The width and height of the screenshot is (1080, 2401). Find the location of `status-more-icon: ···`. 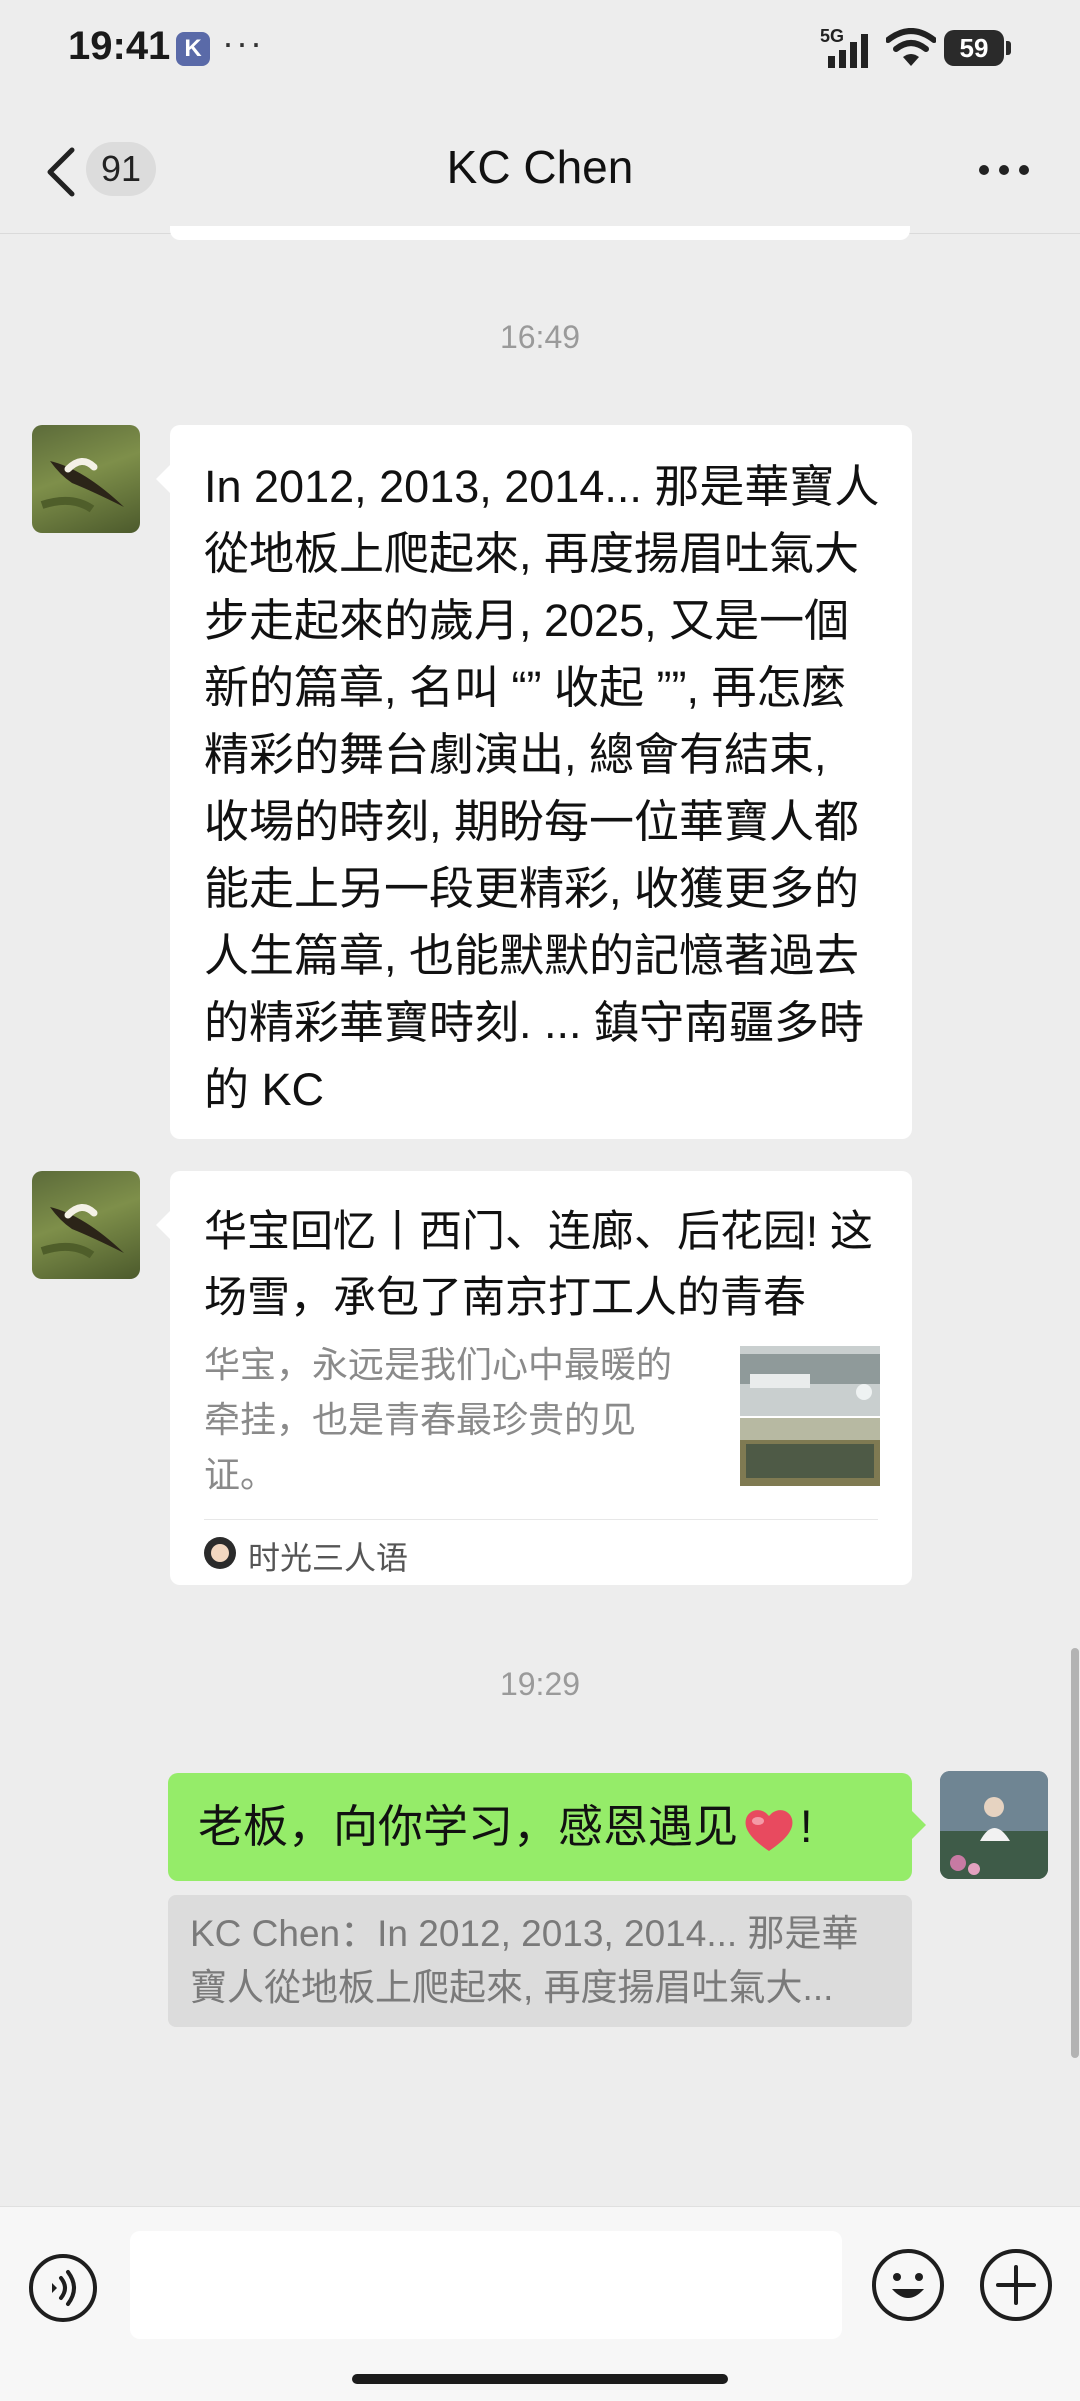

status-more-icon: ··· is located at coordinates (243, 42).